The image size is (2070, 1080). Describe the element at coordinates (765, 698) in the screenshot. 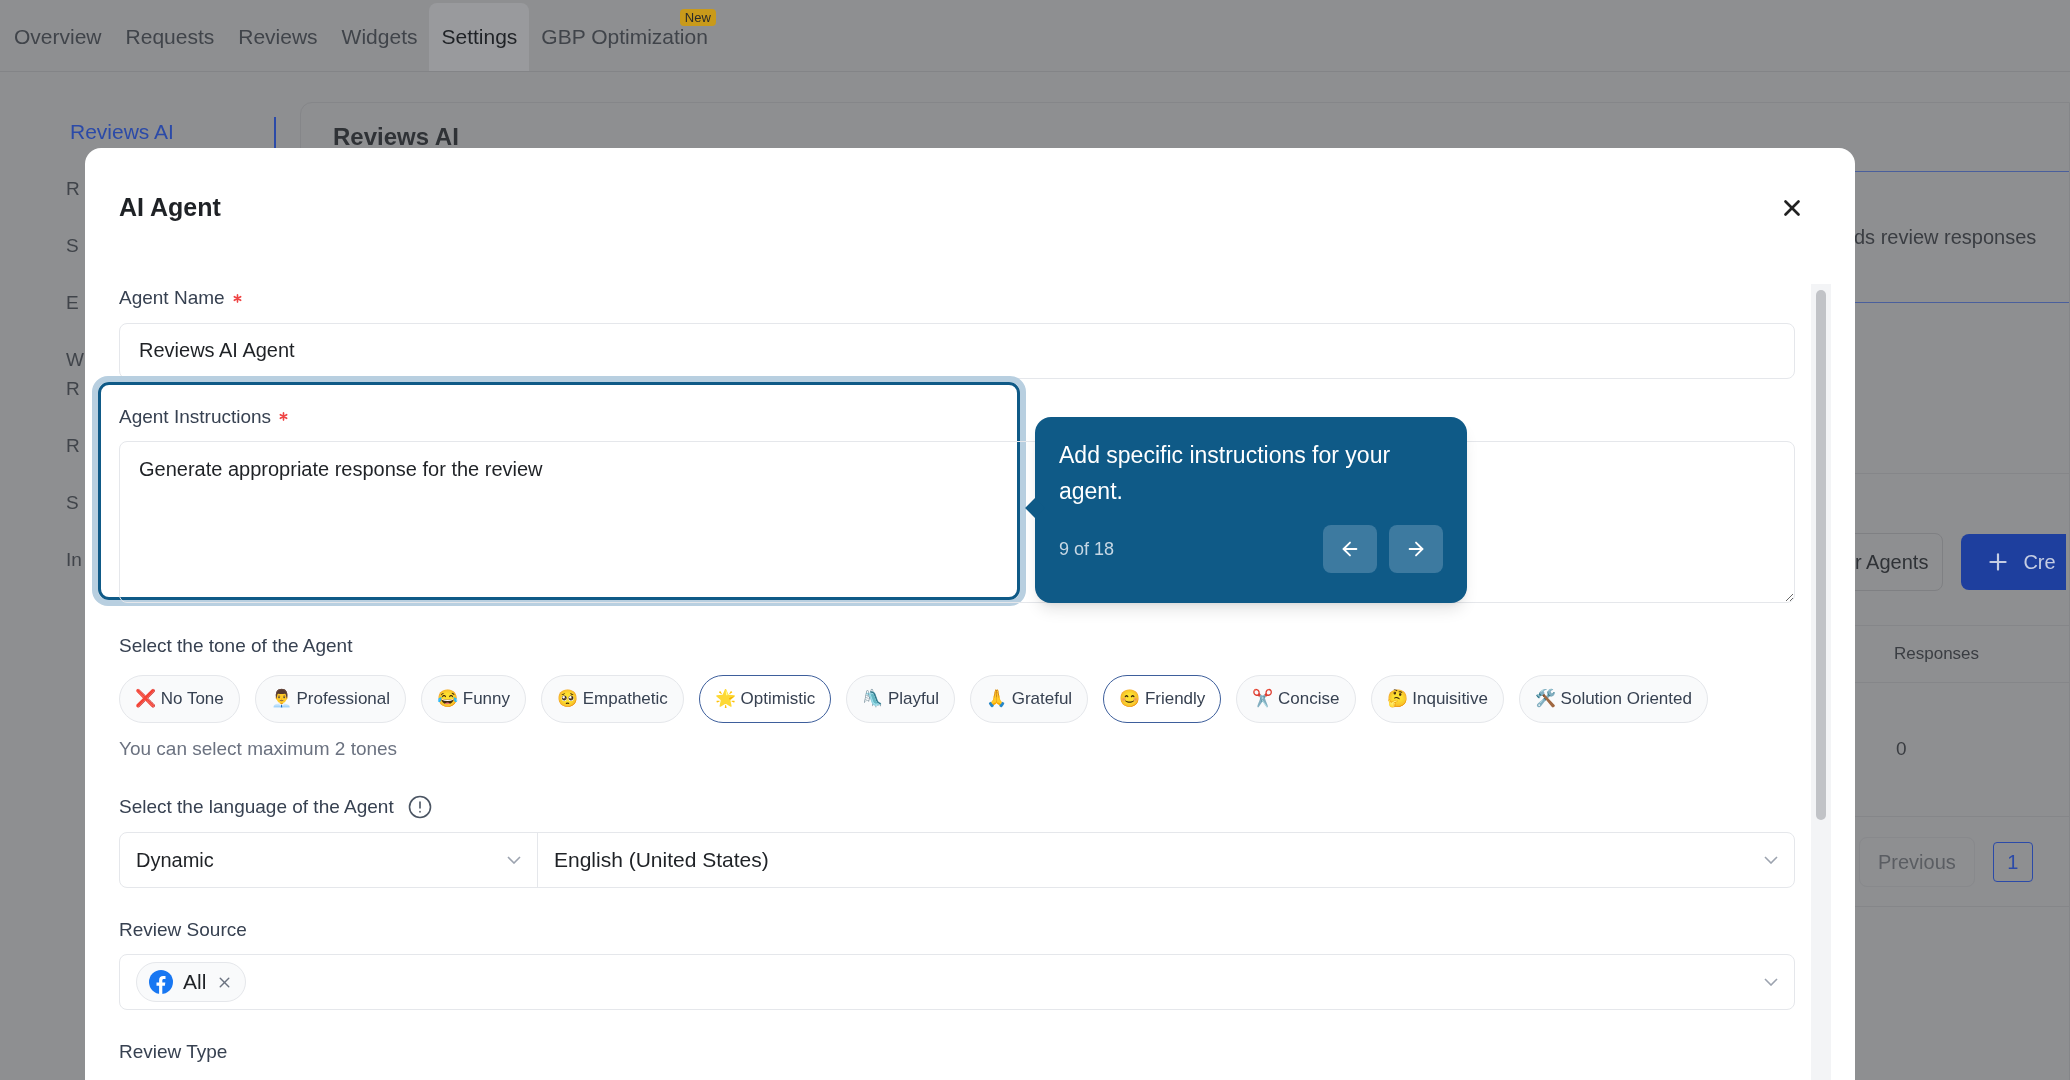

I see `tone-chip: 🌟 Optimistic` at that location.